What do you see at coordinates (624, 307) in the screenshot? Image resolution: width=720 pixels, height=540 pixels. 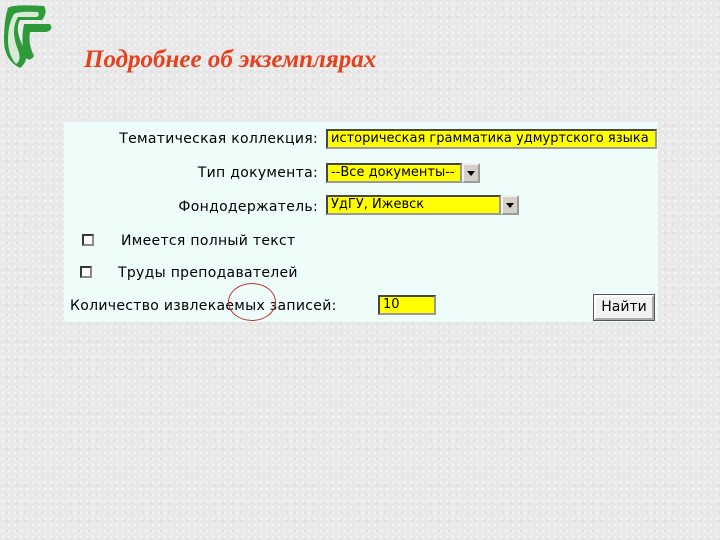 I see `find-button: Найти` at bounding box center [624, 307].